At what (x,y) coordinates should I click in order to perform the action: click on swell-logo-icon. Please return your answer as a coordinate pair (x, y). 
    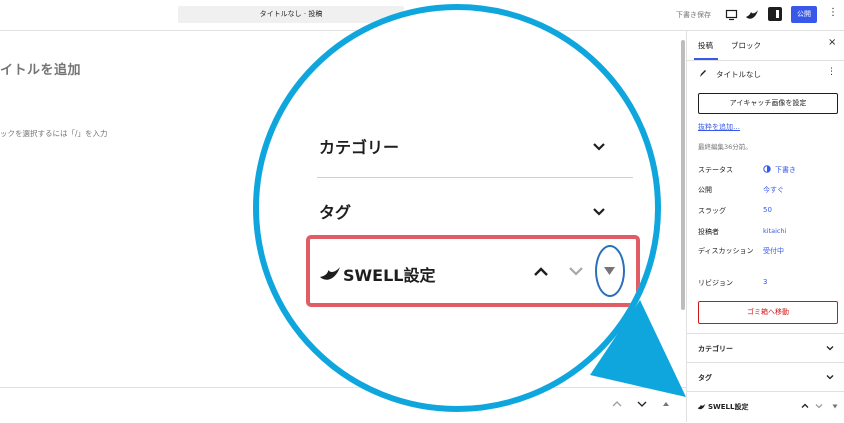
    Looking at the image, I should click on (330, 273).